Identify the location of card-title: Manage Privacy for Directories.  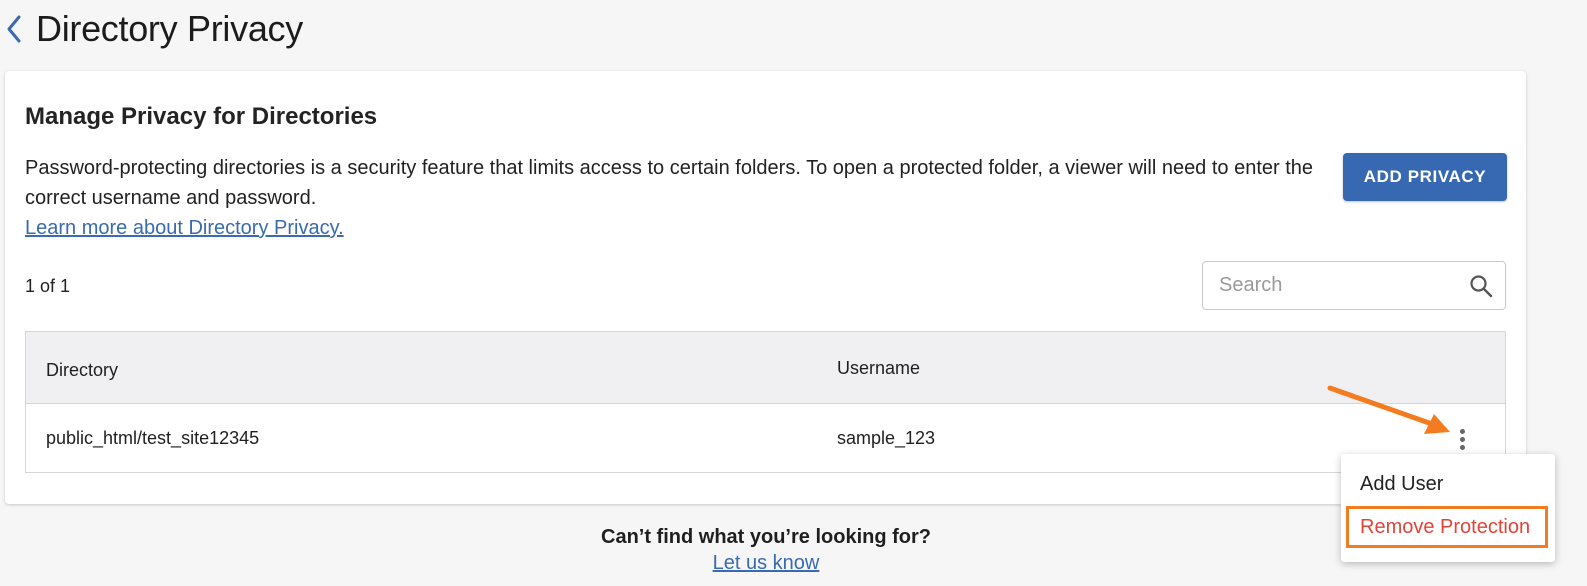
(201, 116).